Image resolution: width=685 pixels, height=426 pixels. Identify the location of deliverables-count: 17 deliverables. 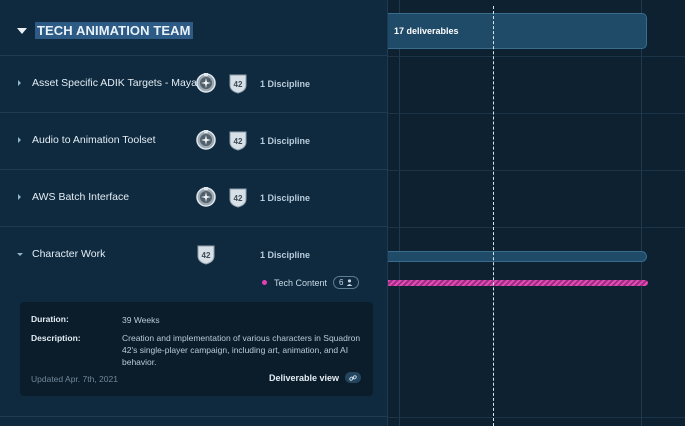
(426, 31).